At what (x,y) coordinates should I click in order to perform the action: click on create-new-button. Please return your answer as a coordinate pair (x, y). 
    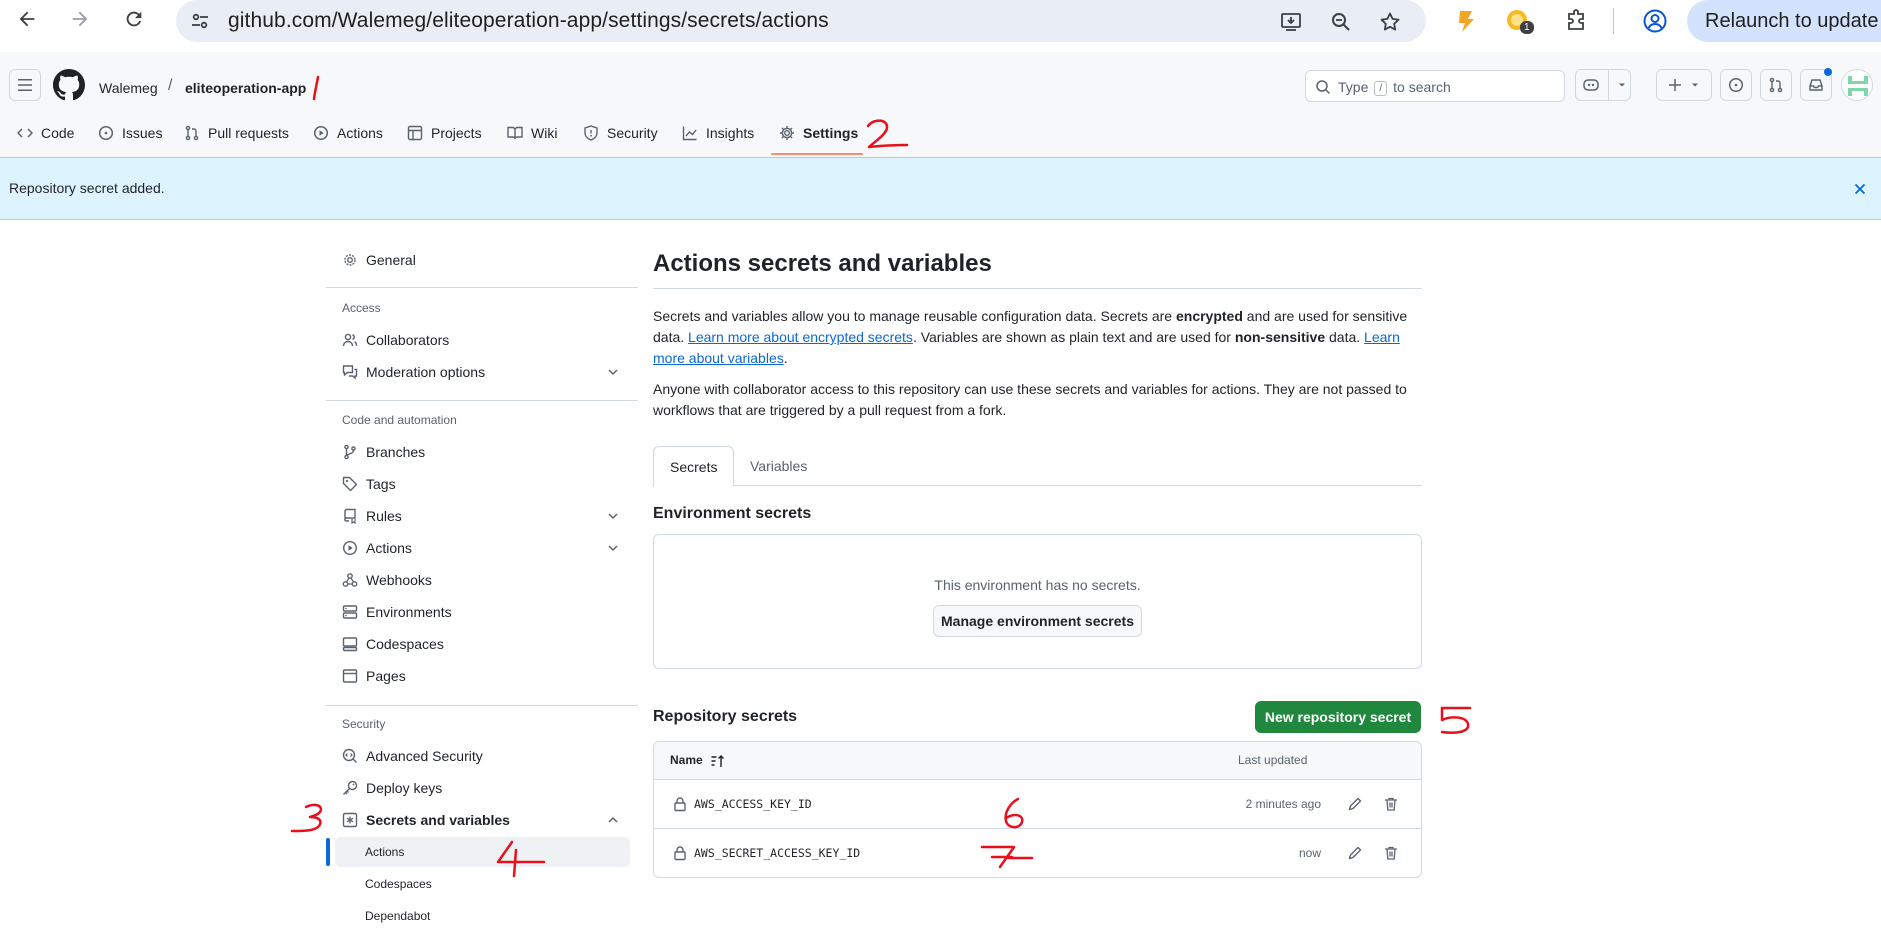
    Looking at the image, I should click on (1684, 85).